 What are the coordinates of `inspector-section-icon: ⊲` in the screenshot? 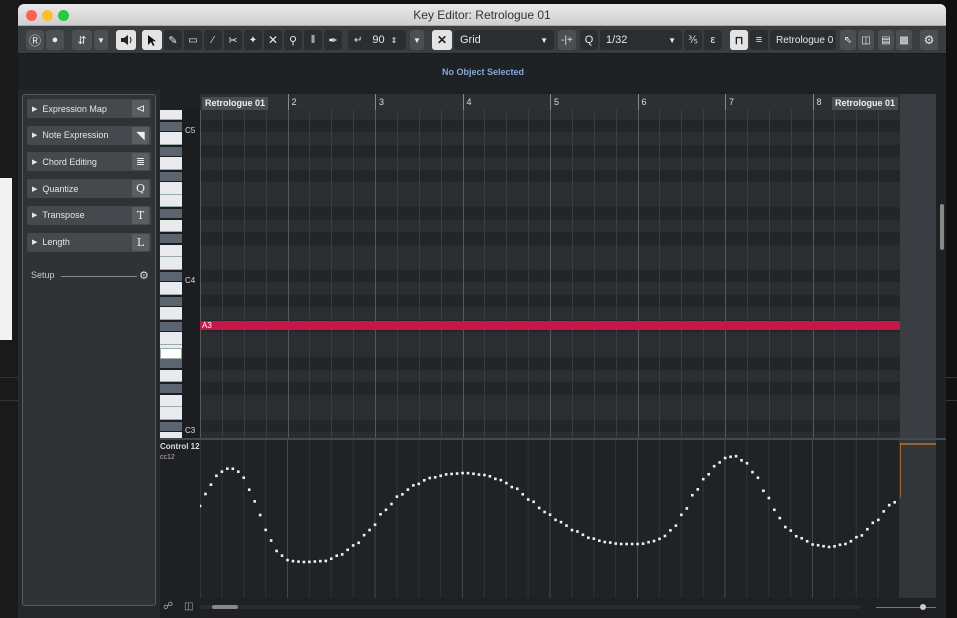 It's located at (140, 108).